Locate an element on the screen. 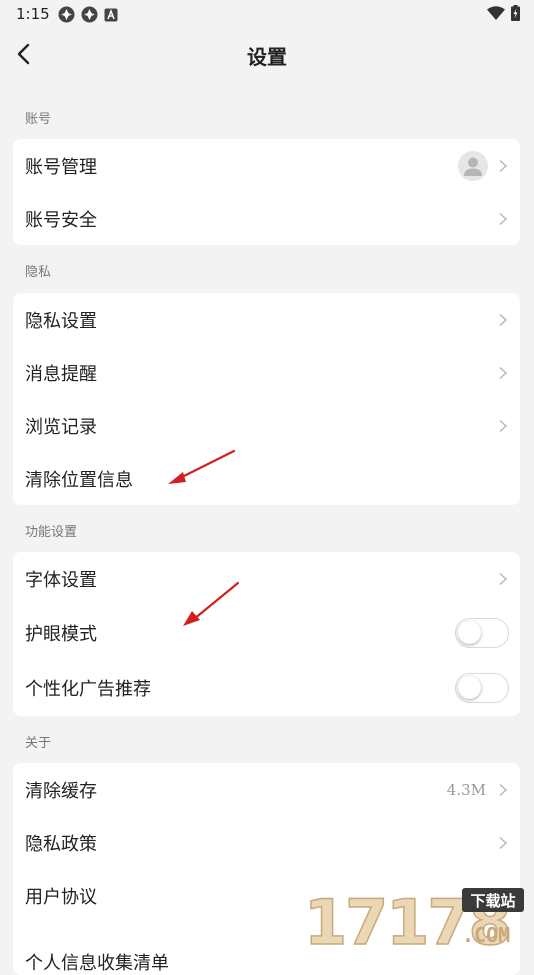  row-label: 浏览记录 is located at coordinates (61, 427).